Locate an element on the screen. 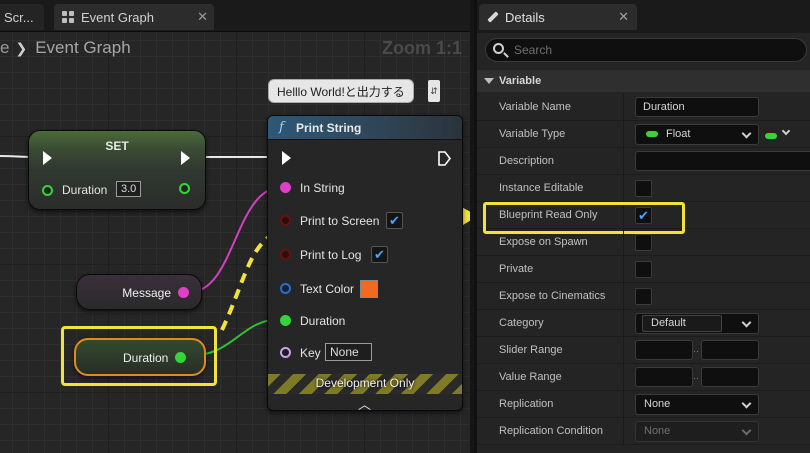 Image resolution: width=810 pixels, height=453 pixels. message-variable-node: Message is located at coordinates (139, 292).